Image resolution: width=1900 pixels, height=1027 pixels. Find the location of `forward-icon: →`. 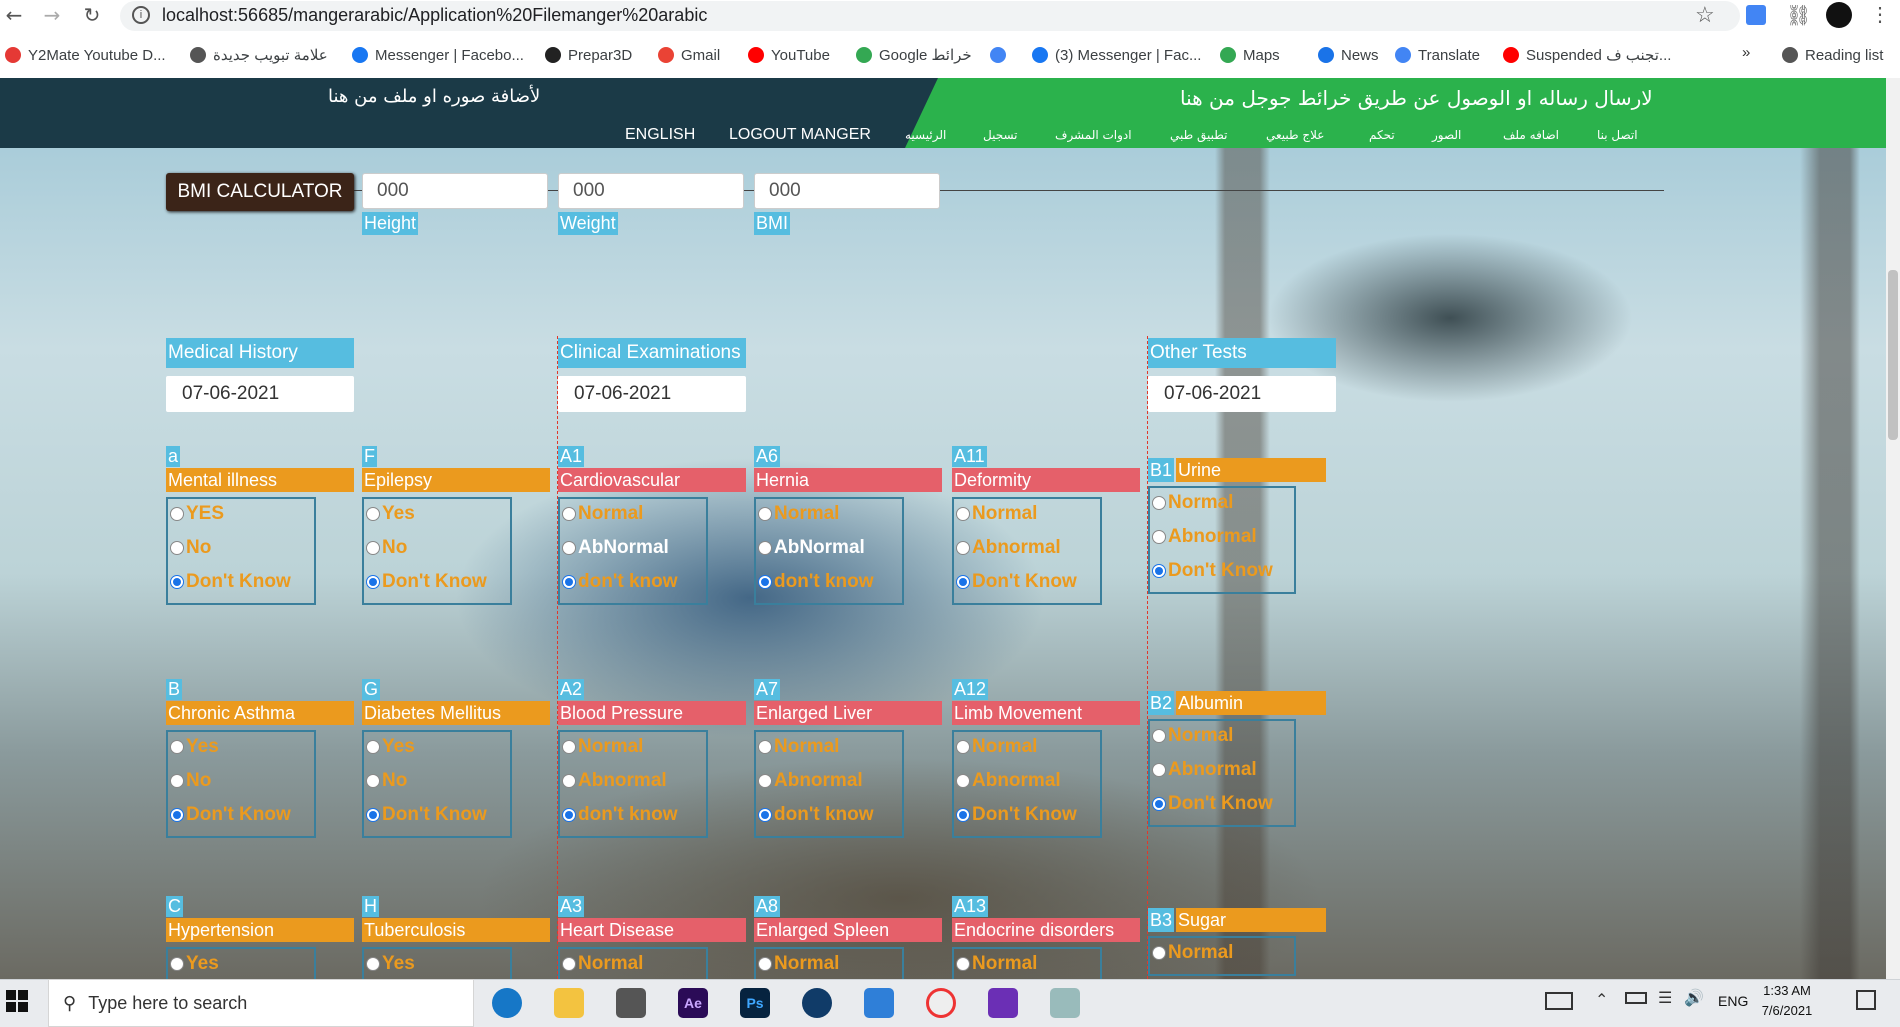

forward-icon: → is located at coordinates (52, 15).